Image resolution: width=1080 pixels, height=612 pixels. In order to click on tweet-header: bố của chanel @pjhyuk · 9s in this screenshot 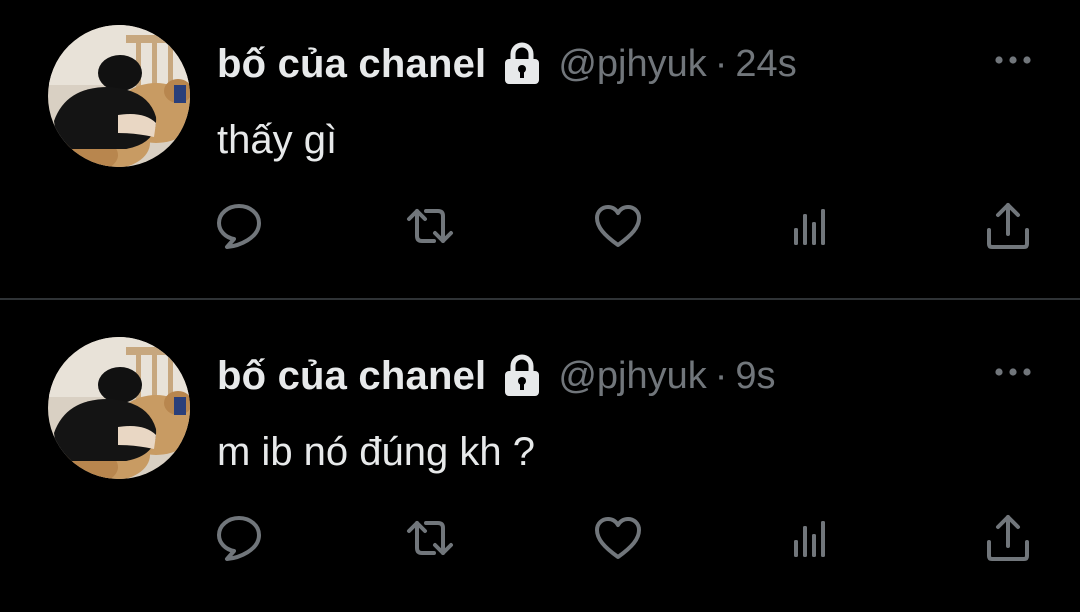, I will do `click(496, 376)`.